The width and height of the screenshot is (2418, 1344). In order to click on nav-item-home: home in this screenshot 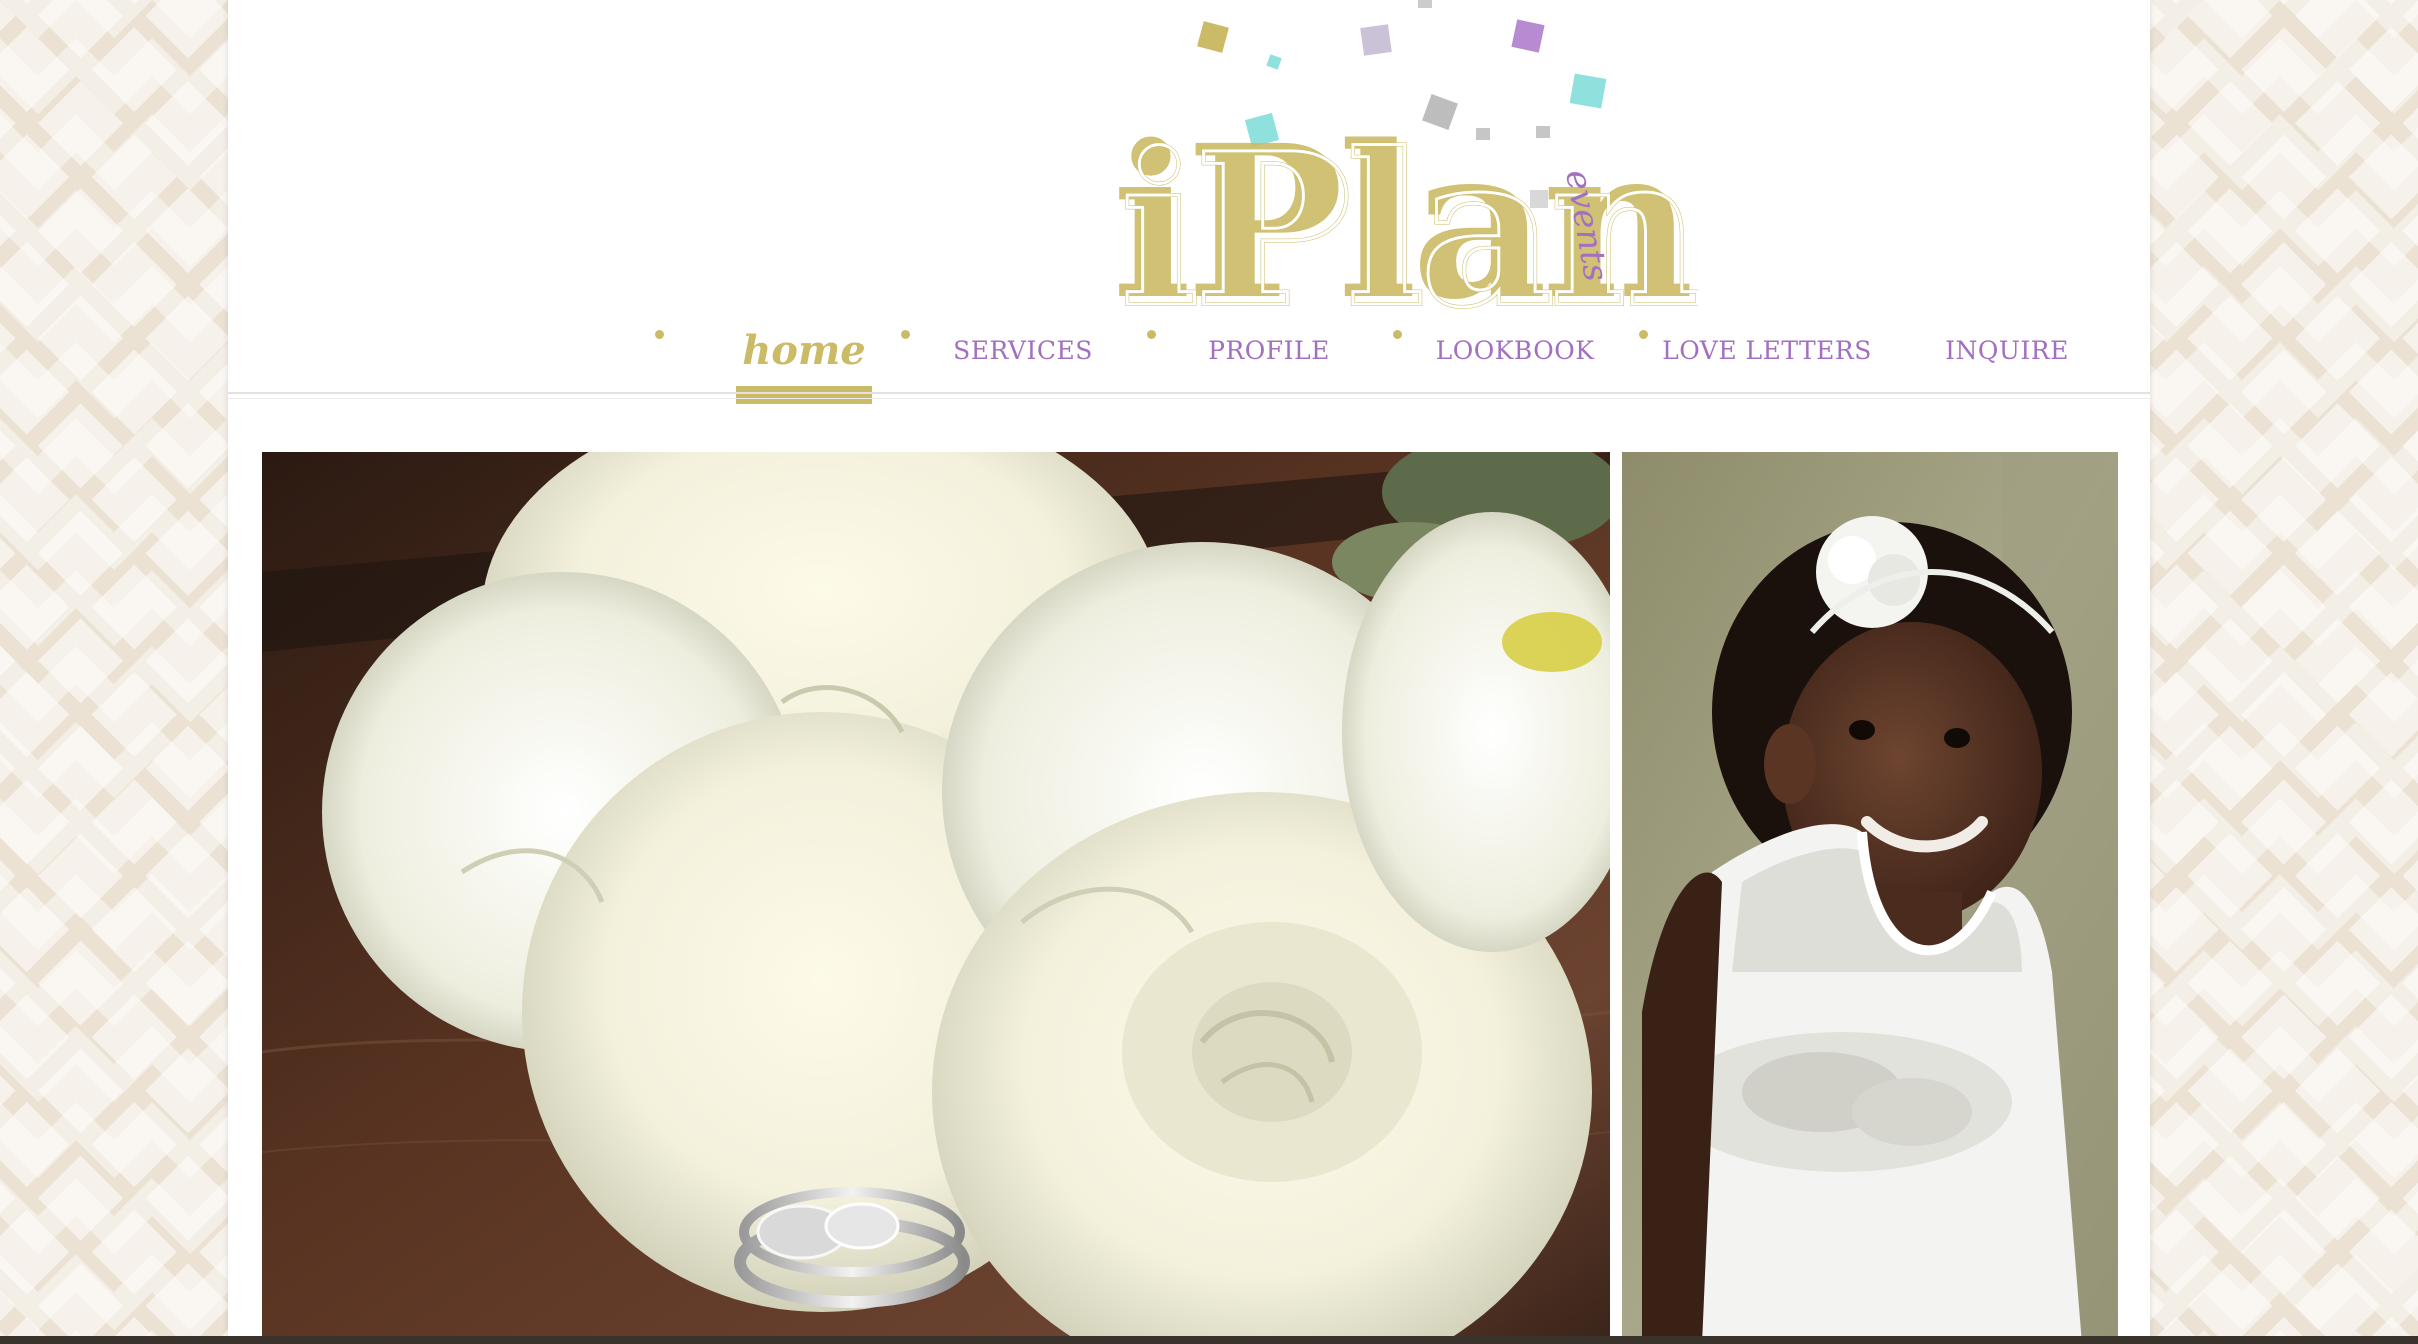, I will do `click(804, 352)`.